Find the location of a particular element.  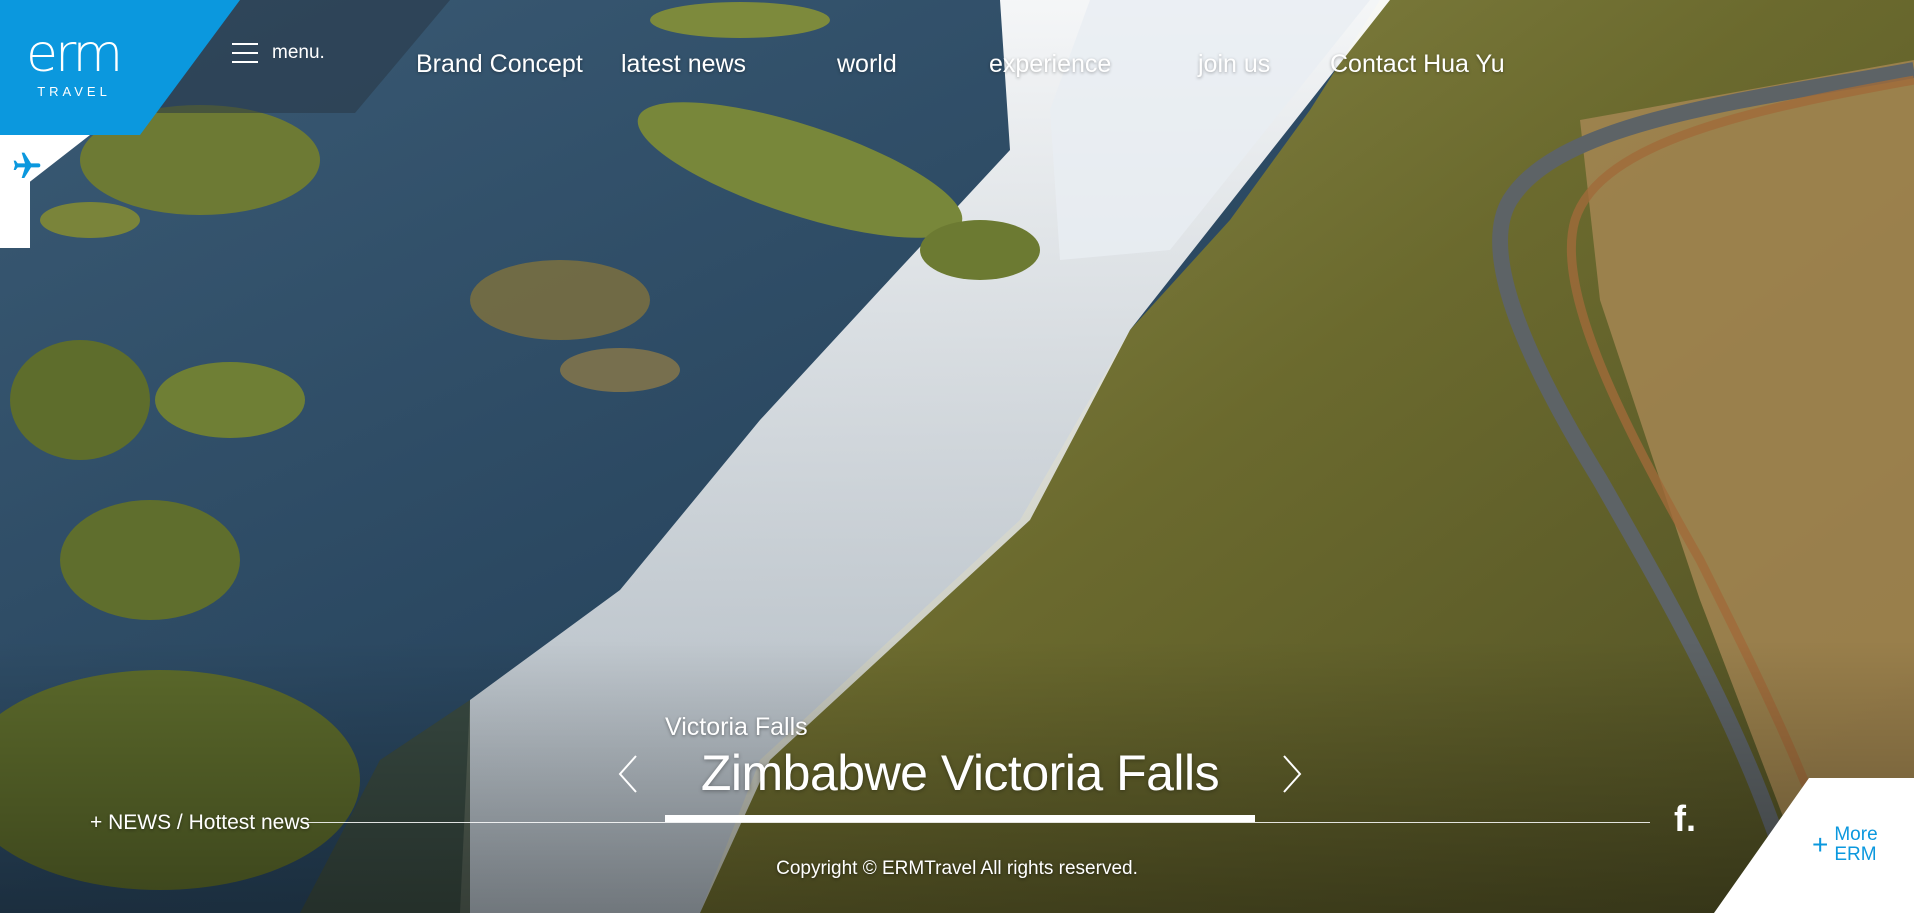

menu-label: menu. is located at coordinates (298, 52).